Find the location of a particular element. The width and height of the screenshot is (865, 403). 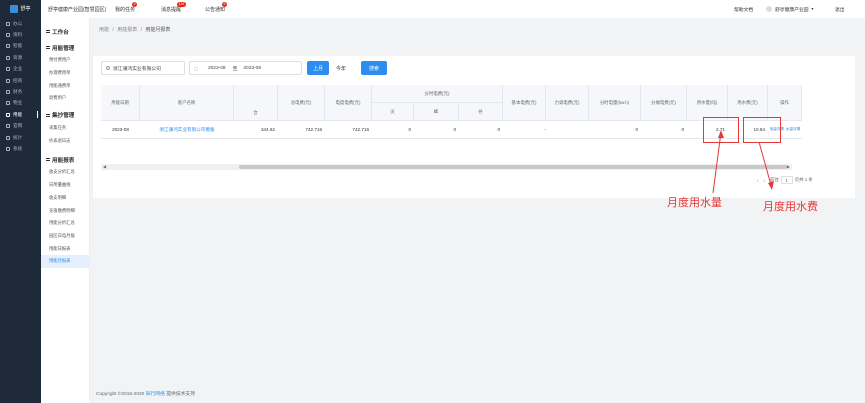

my-tasks-badge: 9 is located at coordinates (134, 4).